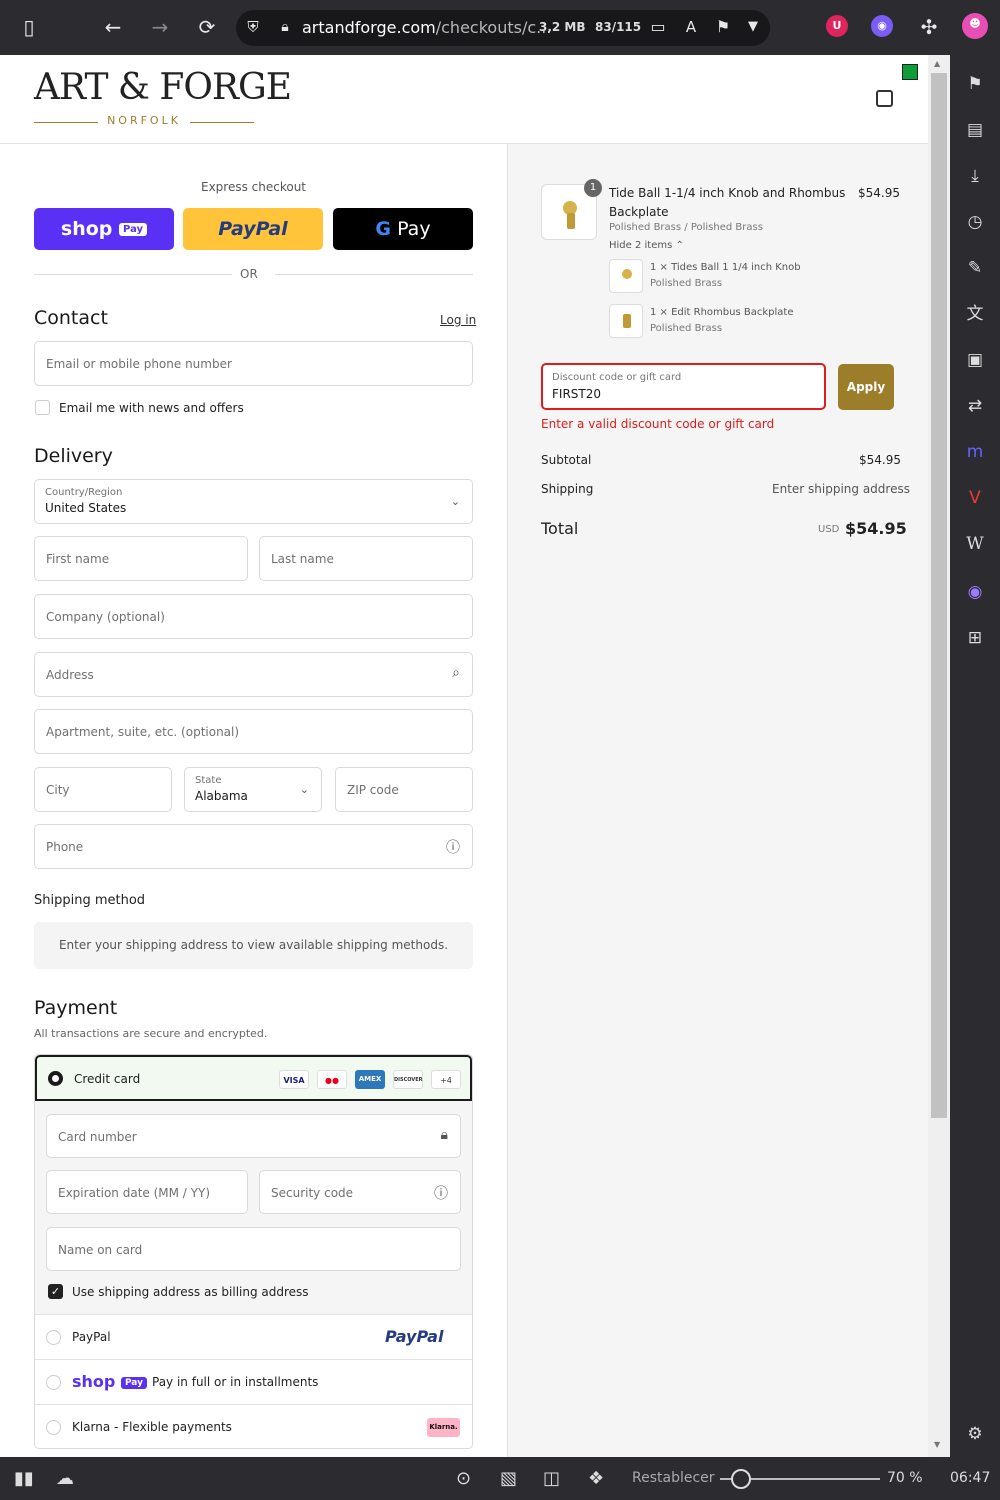  What do you see at coordinates (551, 1478) in the screenshot?
I see `tiling-icon: ◫` at bounding box center [551, 1478].